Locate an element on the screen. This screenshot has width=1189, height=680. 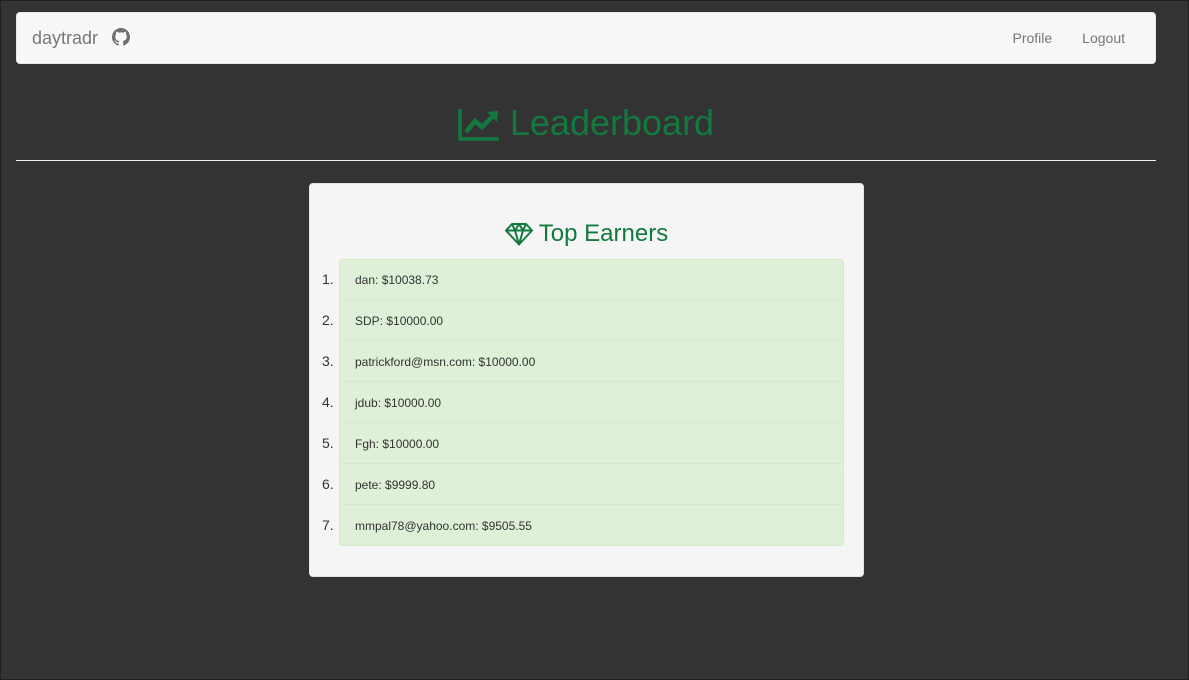
navbar: daytradr Profile Logout is located at coordinates (586, 38).